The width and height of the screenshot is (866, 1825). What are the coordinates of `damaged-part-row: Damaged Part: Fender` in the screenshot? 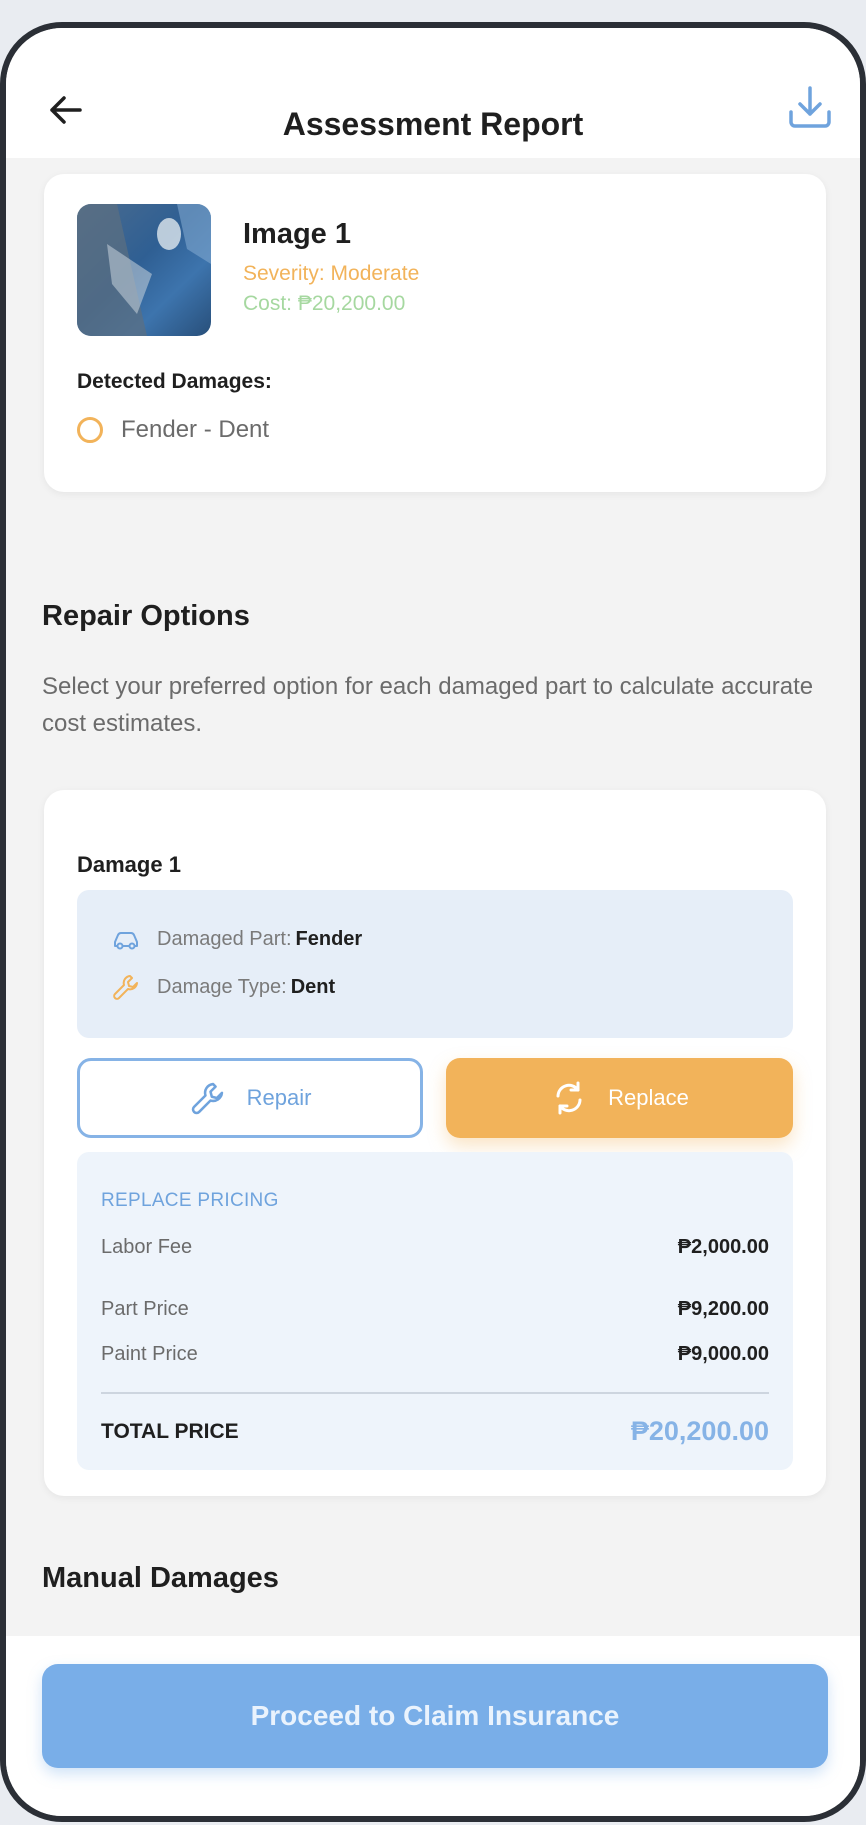 It's located at (236, 939).